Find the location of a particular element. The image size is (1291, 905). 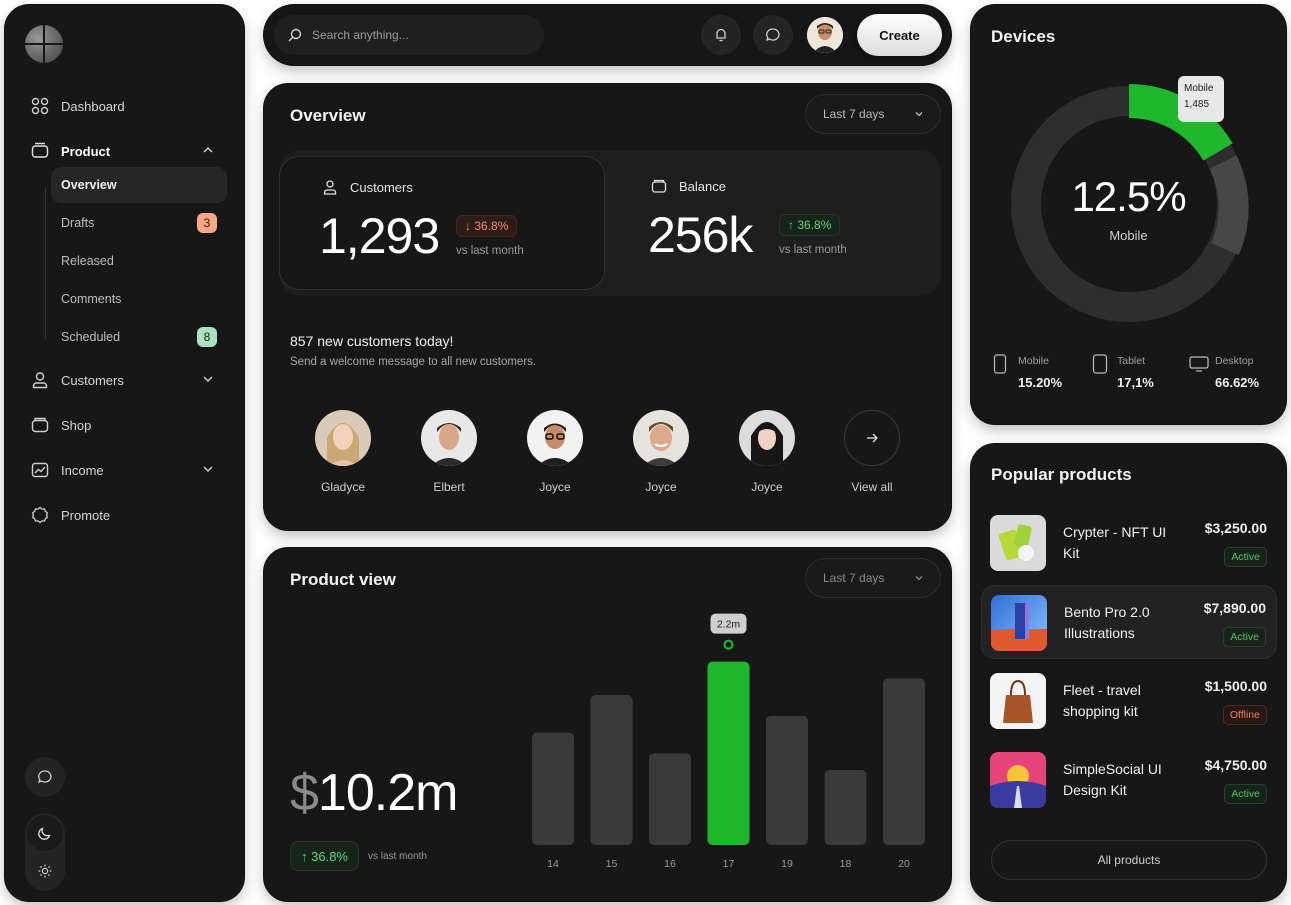

sidebar-item-label: Shop is located at coordinates (76, 425).